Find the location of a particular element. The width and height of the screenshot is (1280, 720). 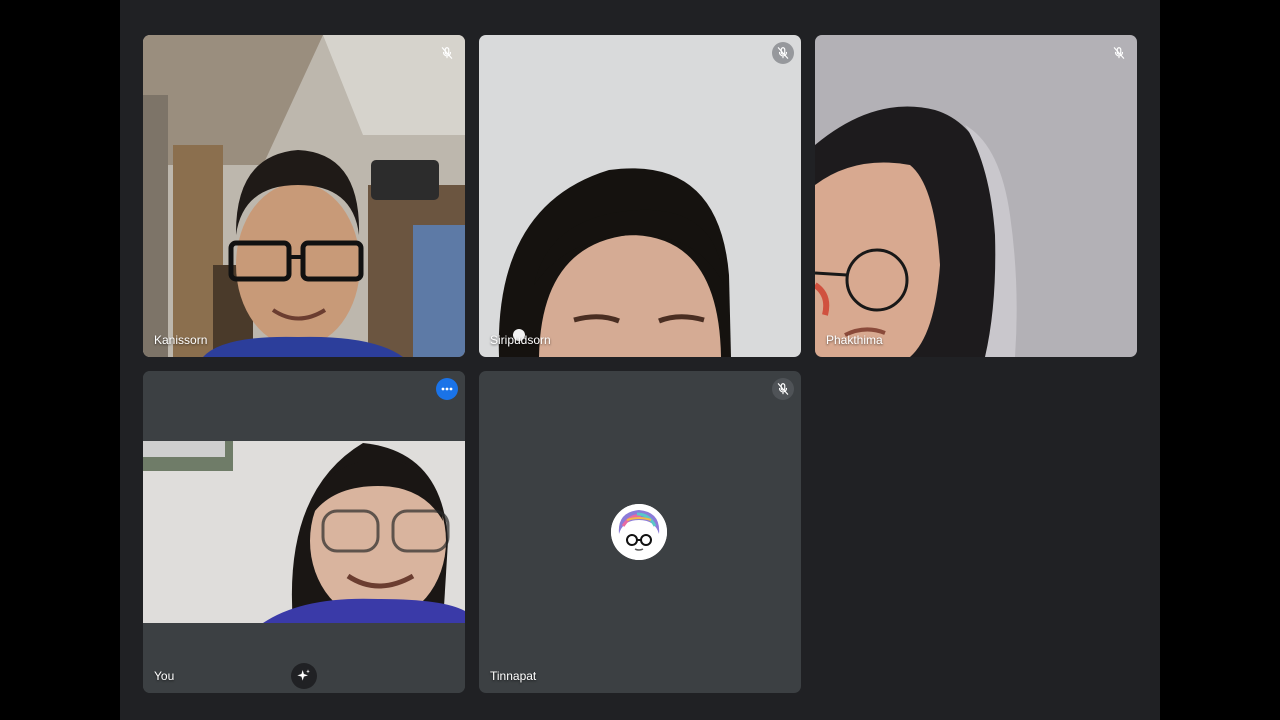

participant-tile-tinnapat: Tinnapat is located at coordinates (640, 532).